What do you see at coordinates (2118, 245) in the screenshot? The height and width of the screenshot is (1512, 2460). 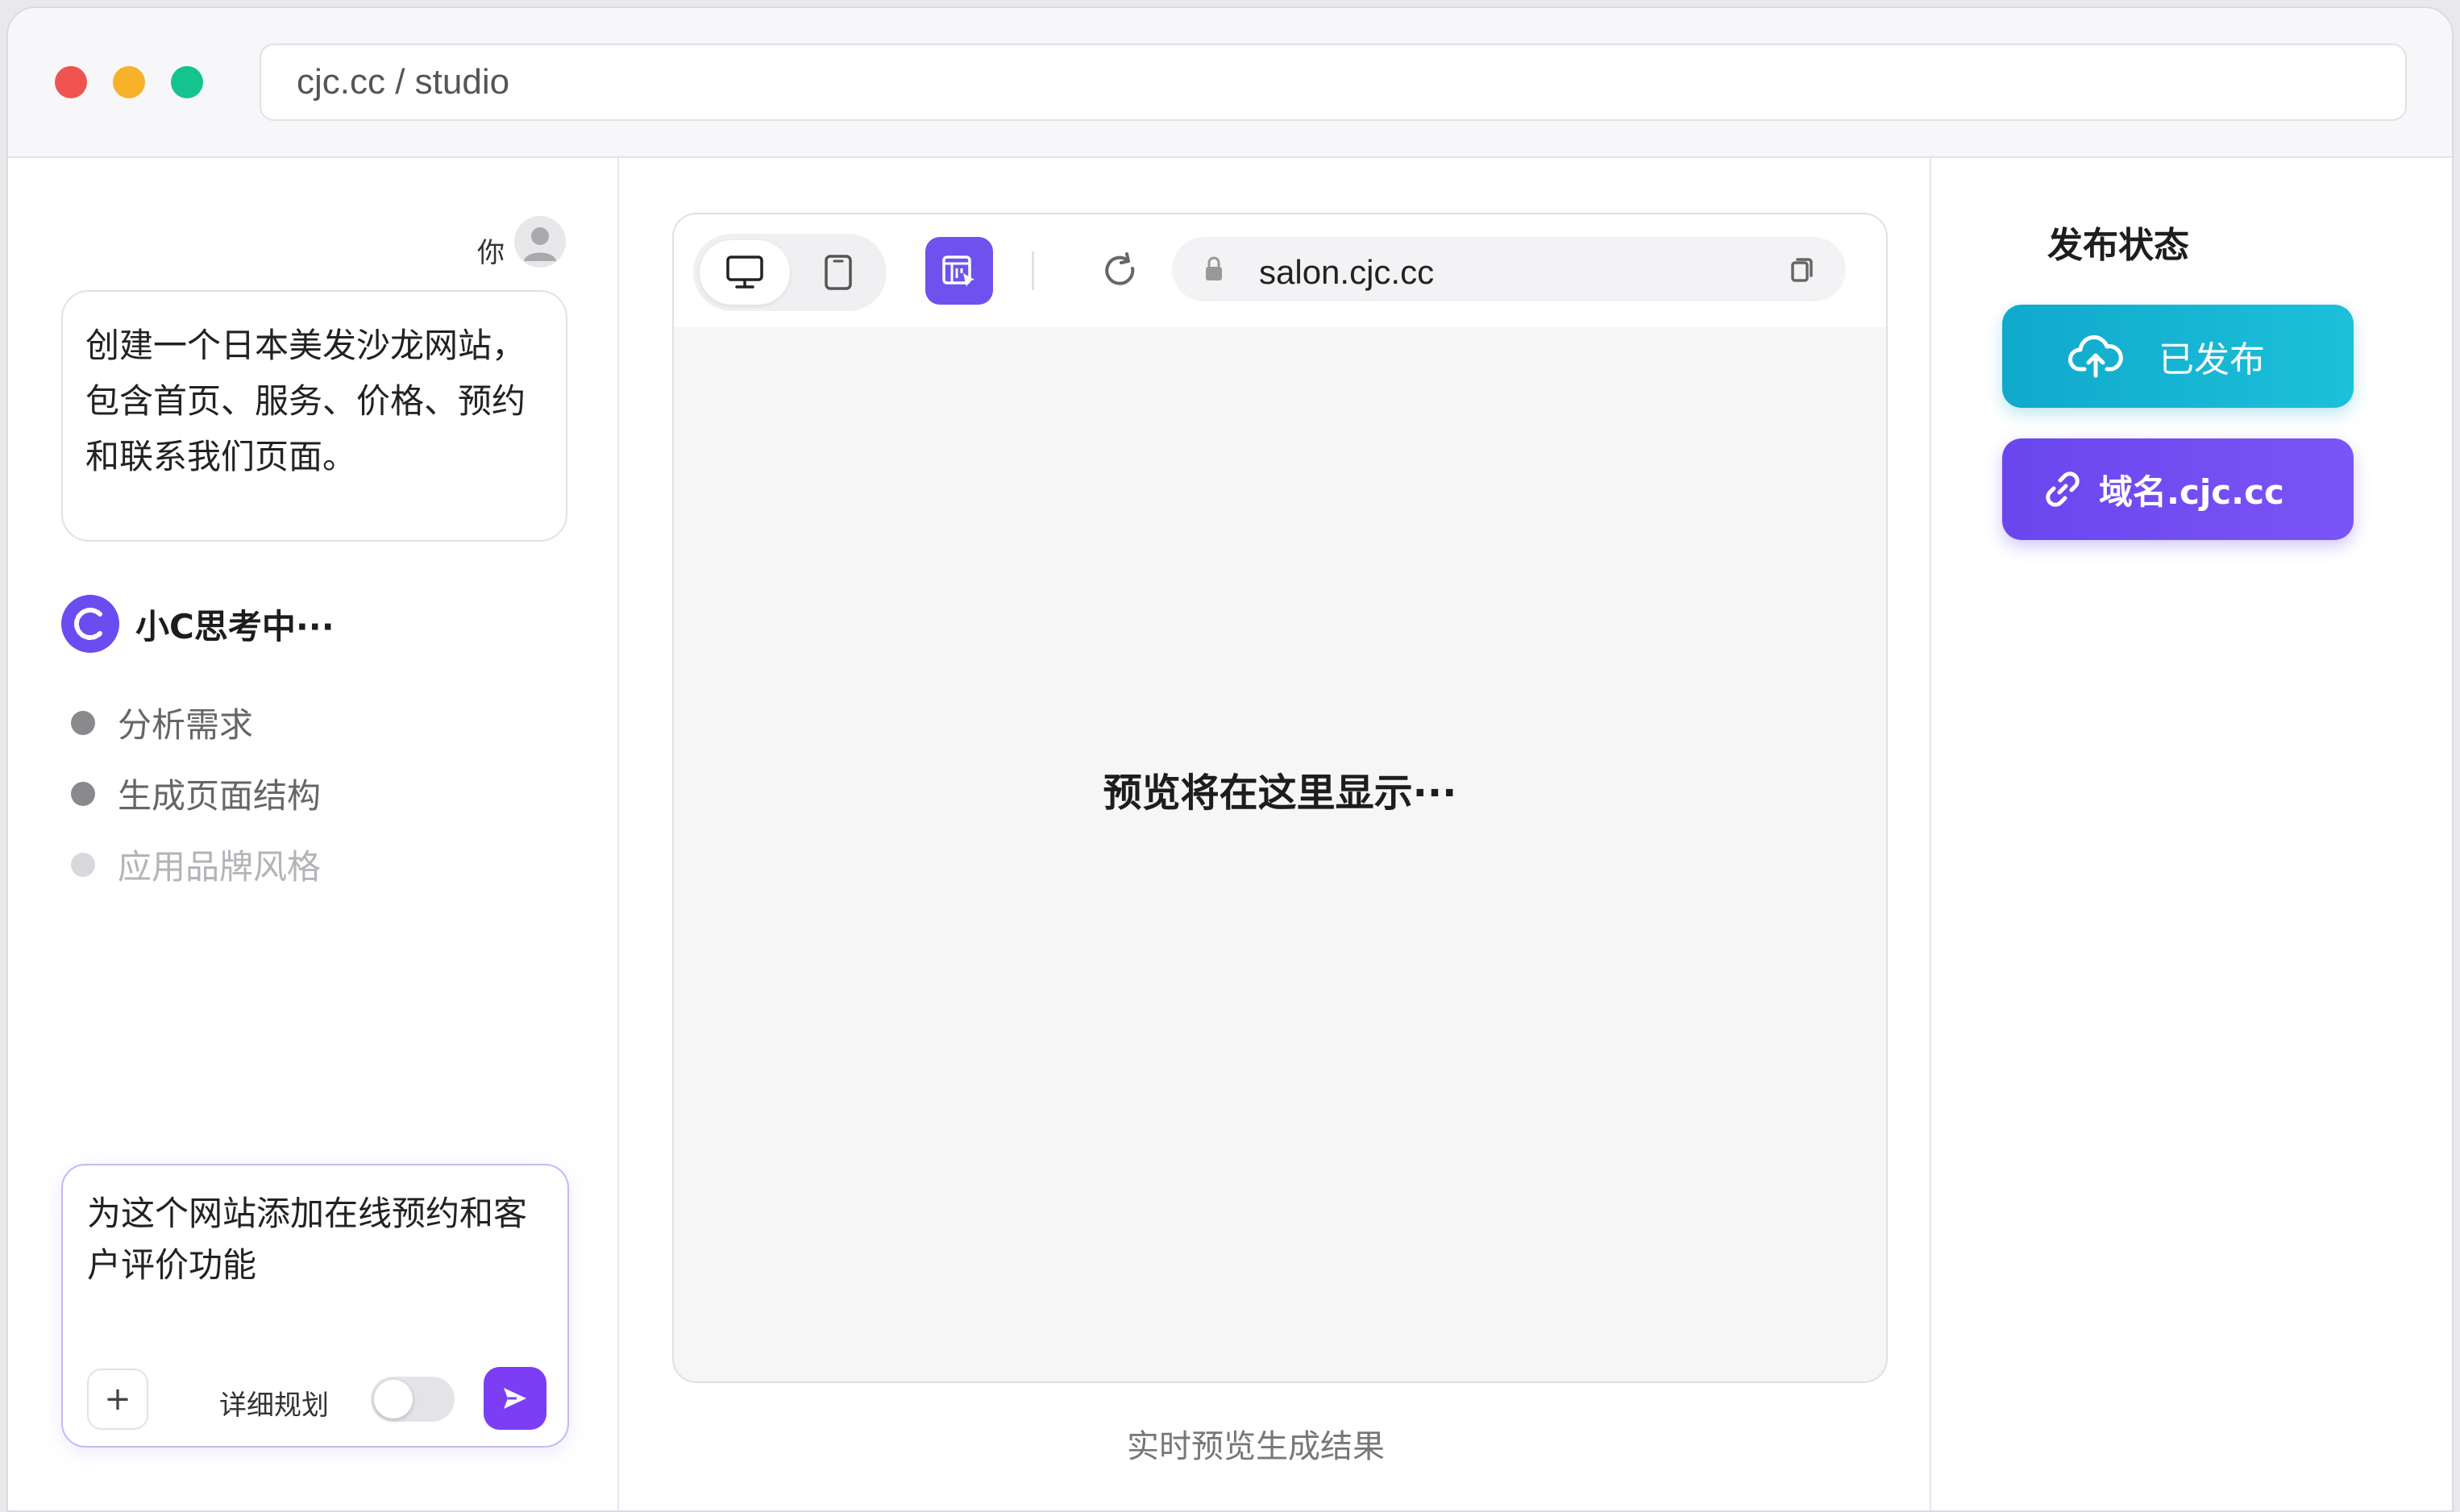 I see `publish-status-title: 发布状态` at bounding box center [2118, 245].